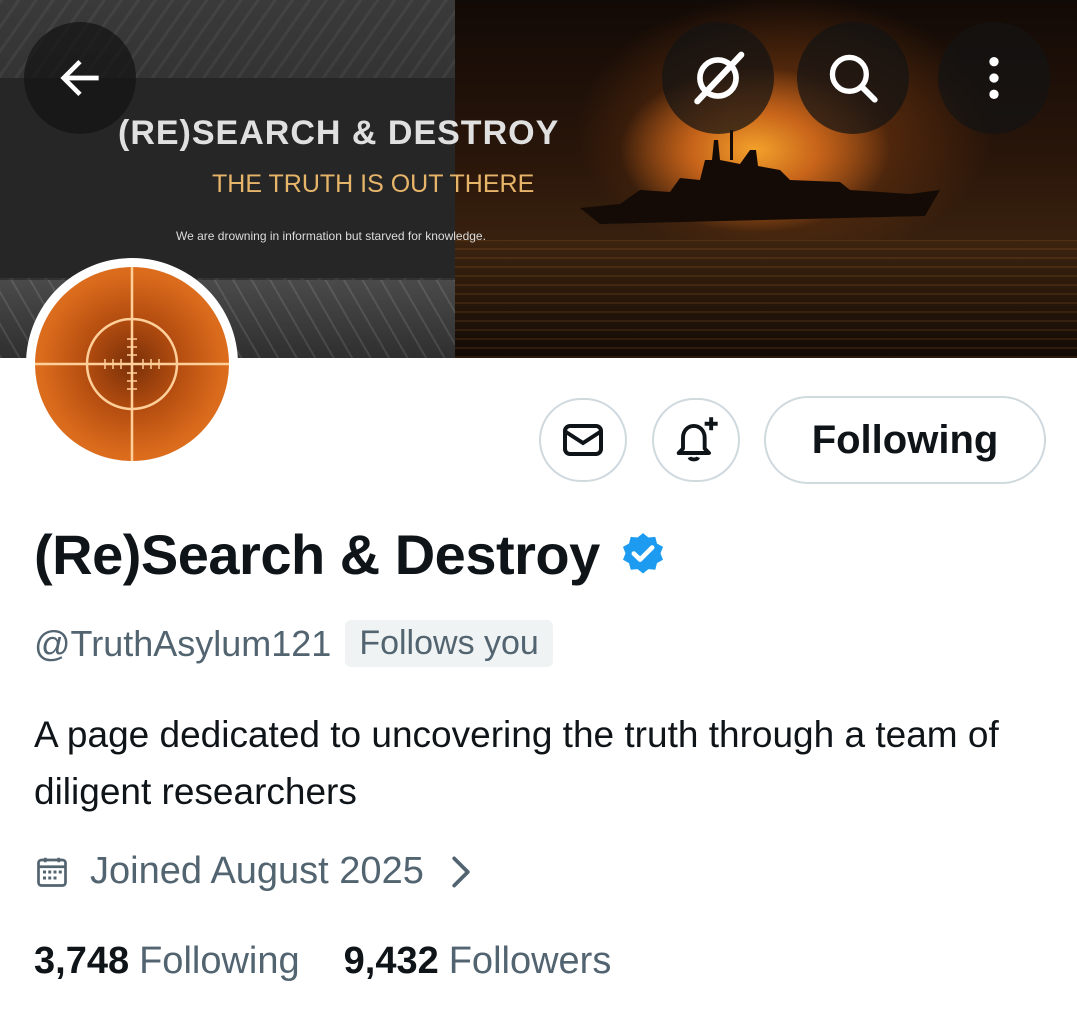 This screenshot has width=1077, height=1011. I want to click on message-button, so click(583, 440).